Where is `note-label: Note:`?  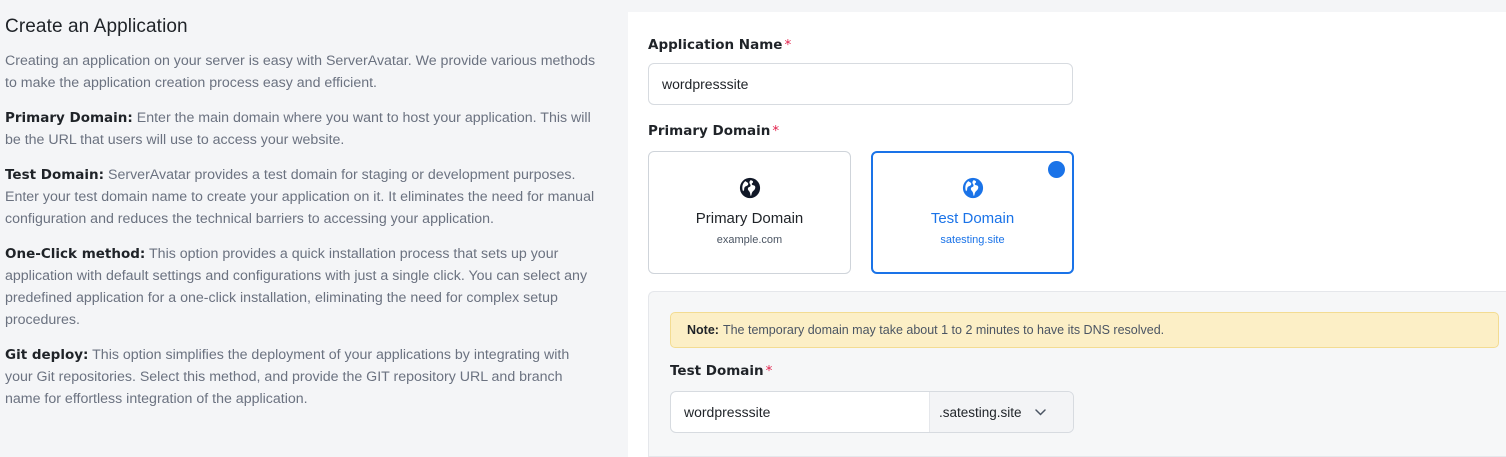
note-label: Note: is located at coordinates (703, 330).